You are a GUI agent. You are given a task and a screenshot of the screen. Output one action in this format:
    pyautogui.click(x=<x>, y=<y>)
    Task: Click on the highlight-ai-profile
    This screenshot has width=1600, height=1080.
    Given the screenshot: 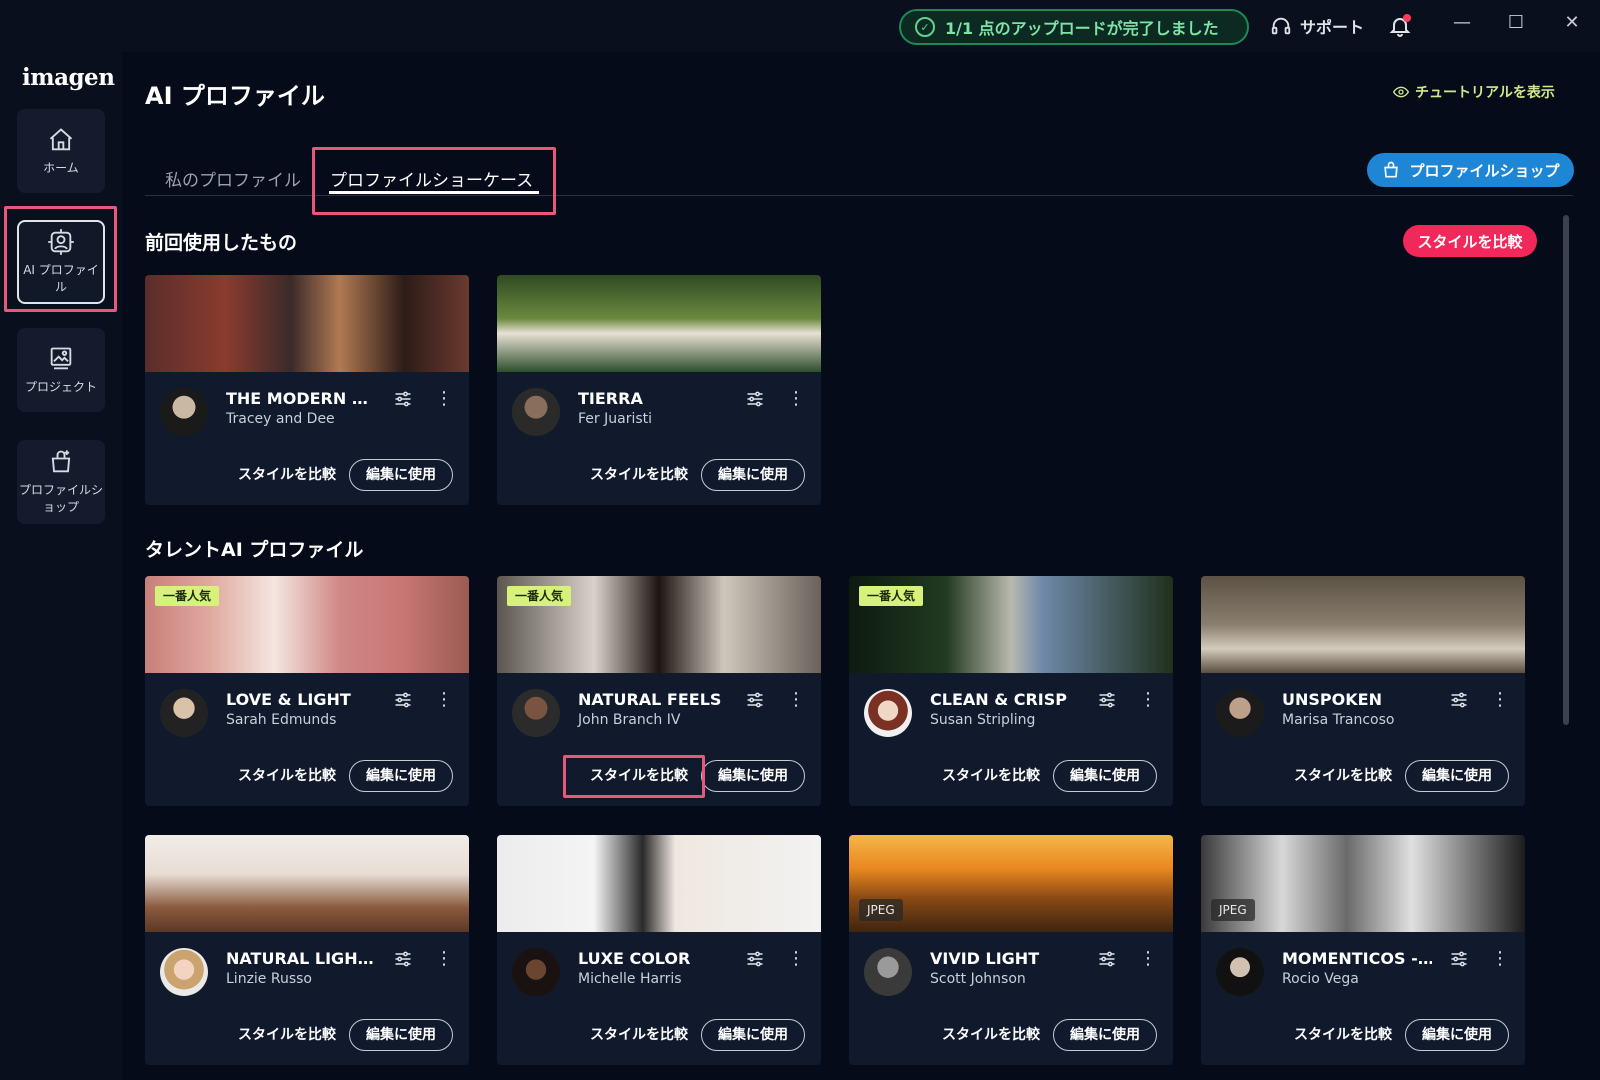 What is the action you would take?
    pyautogui.click(x=60, y=259)
    